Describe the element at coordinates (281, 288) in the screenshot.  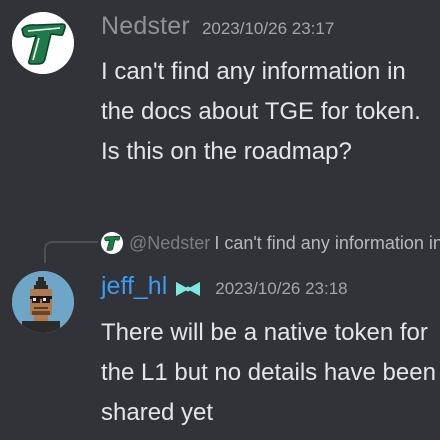
I see `timestamp: 2023/10/26 23:18` at that location.